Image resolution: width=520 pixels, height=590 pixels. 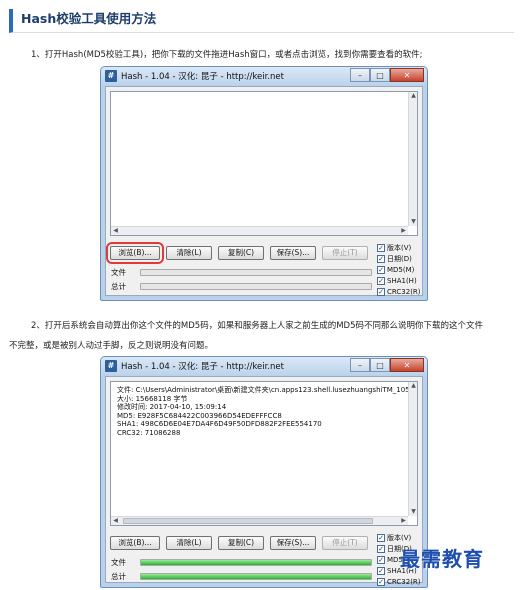 What do you see at coordinates (399, 281) in the screenshot?
I see `option-sha1: ✓ SHA1(H)` at bounding box center [399, 281].